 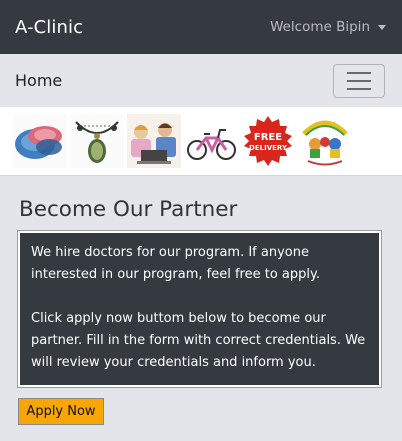 What do you see at coordinates (61, 411) in the screenshot?
I see `apply-now-button: Apply Now` at bounding box center [61, 411].